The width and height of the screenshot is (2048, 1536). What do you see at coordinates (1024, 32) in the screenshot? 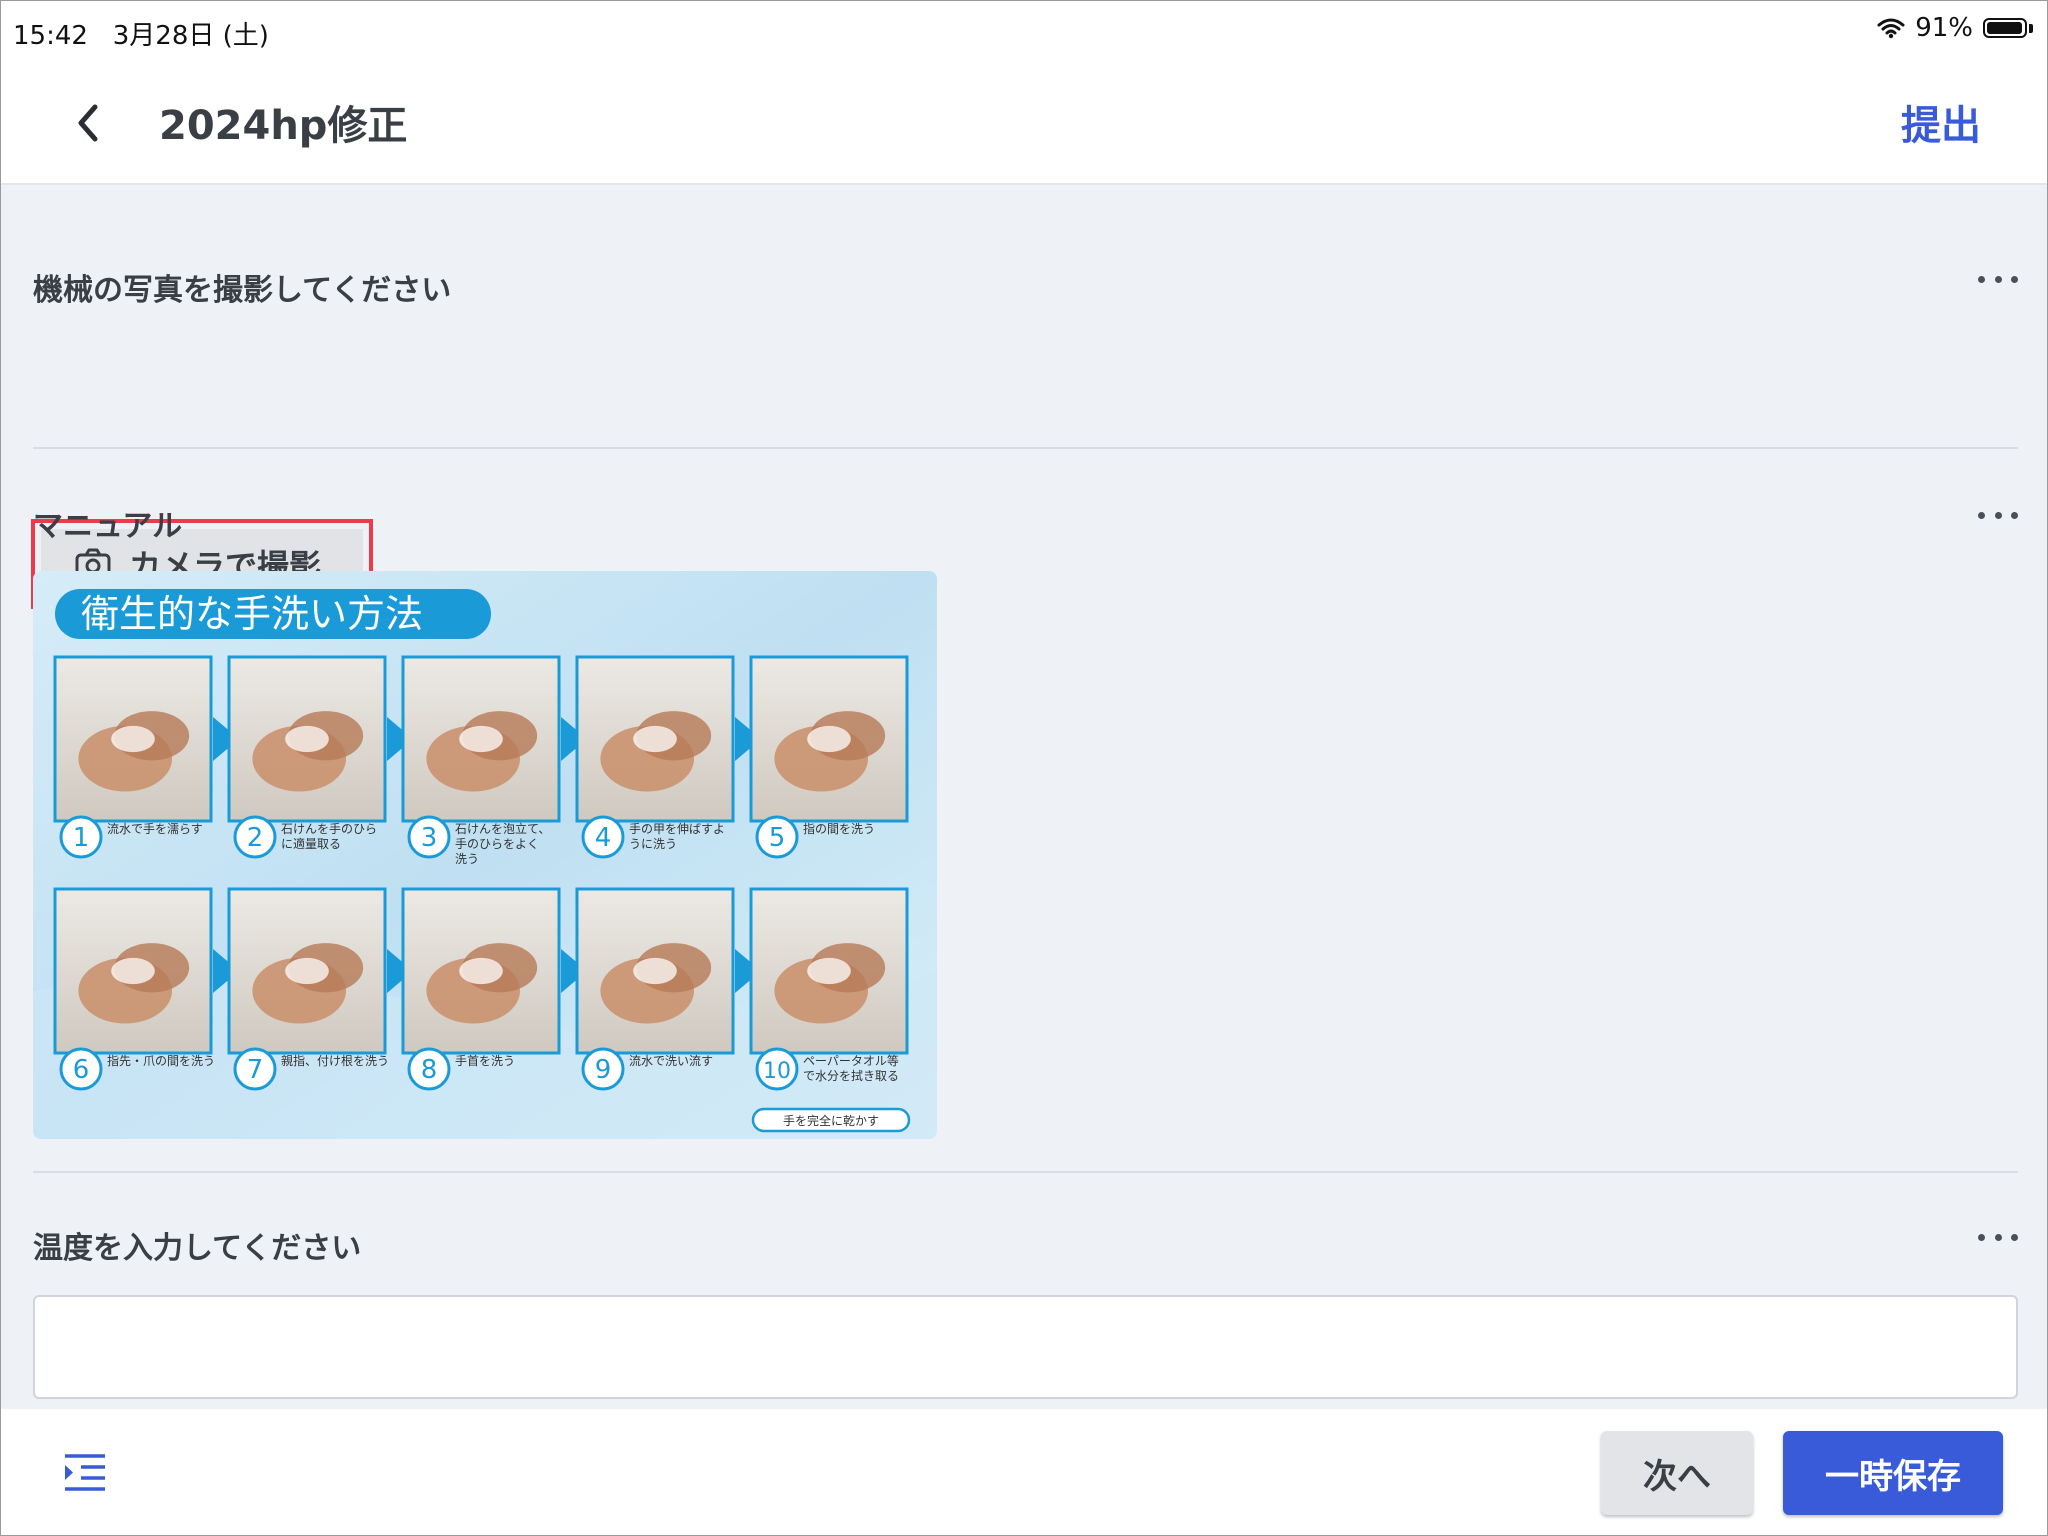
I see `status-bar: 15:42 3月28日 (土) 91%` at bounding box center [1024, 32].